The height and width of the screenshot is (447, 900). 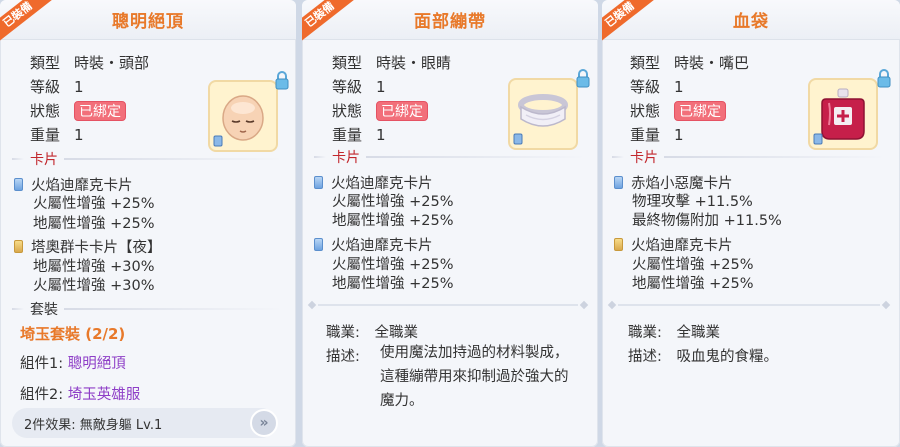 What do you see at coordinates (93, 425) in the screenshot?
I see `set-effect-text: 2件效果: 無敵身軀 Lv.1` at bounding box center [93, 425].